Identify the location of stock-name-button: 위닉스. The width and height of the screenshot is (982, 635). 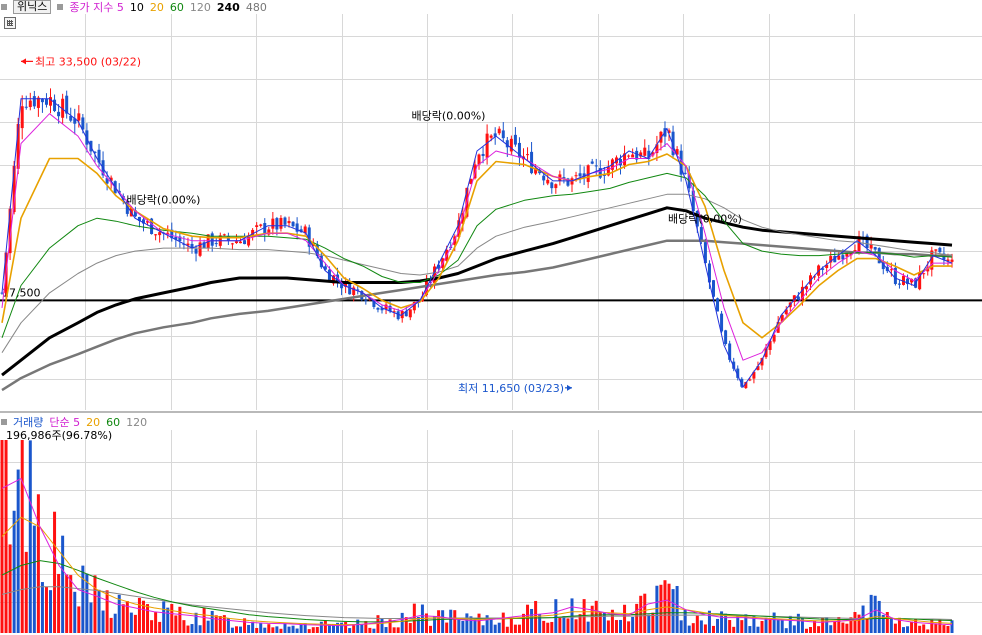
(32, 7).